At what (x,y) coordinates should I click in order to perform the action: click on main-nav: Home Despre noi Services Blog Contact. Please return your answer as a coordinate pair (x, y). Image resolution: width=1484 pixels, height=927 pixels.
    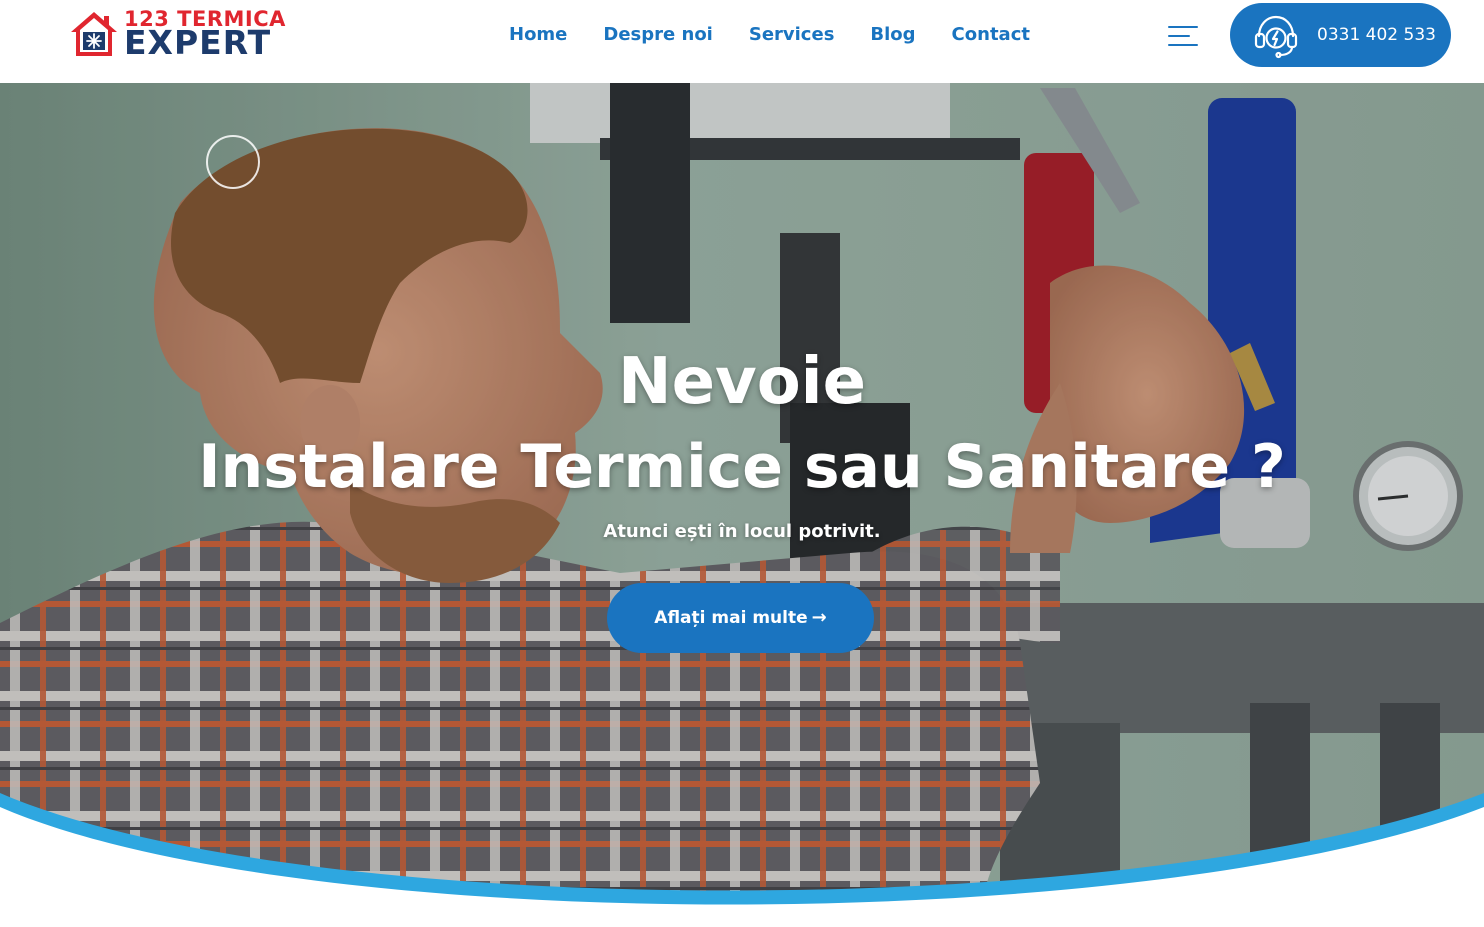
    Looking at the image, I should click on (769, 35).